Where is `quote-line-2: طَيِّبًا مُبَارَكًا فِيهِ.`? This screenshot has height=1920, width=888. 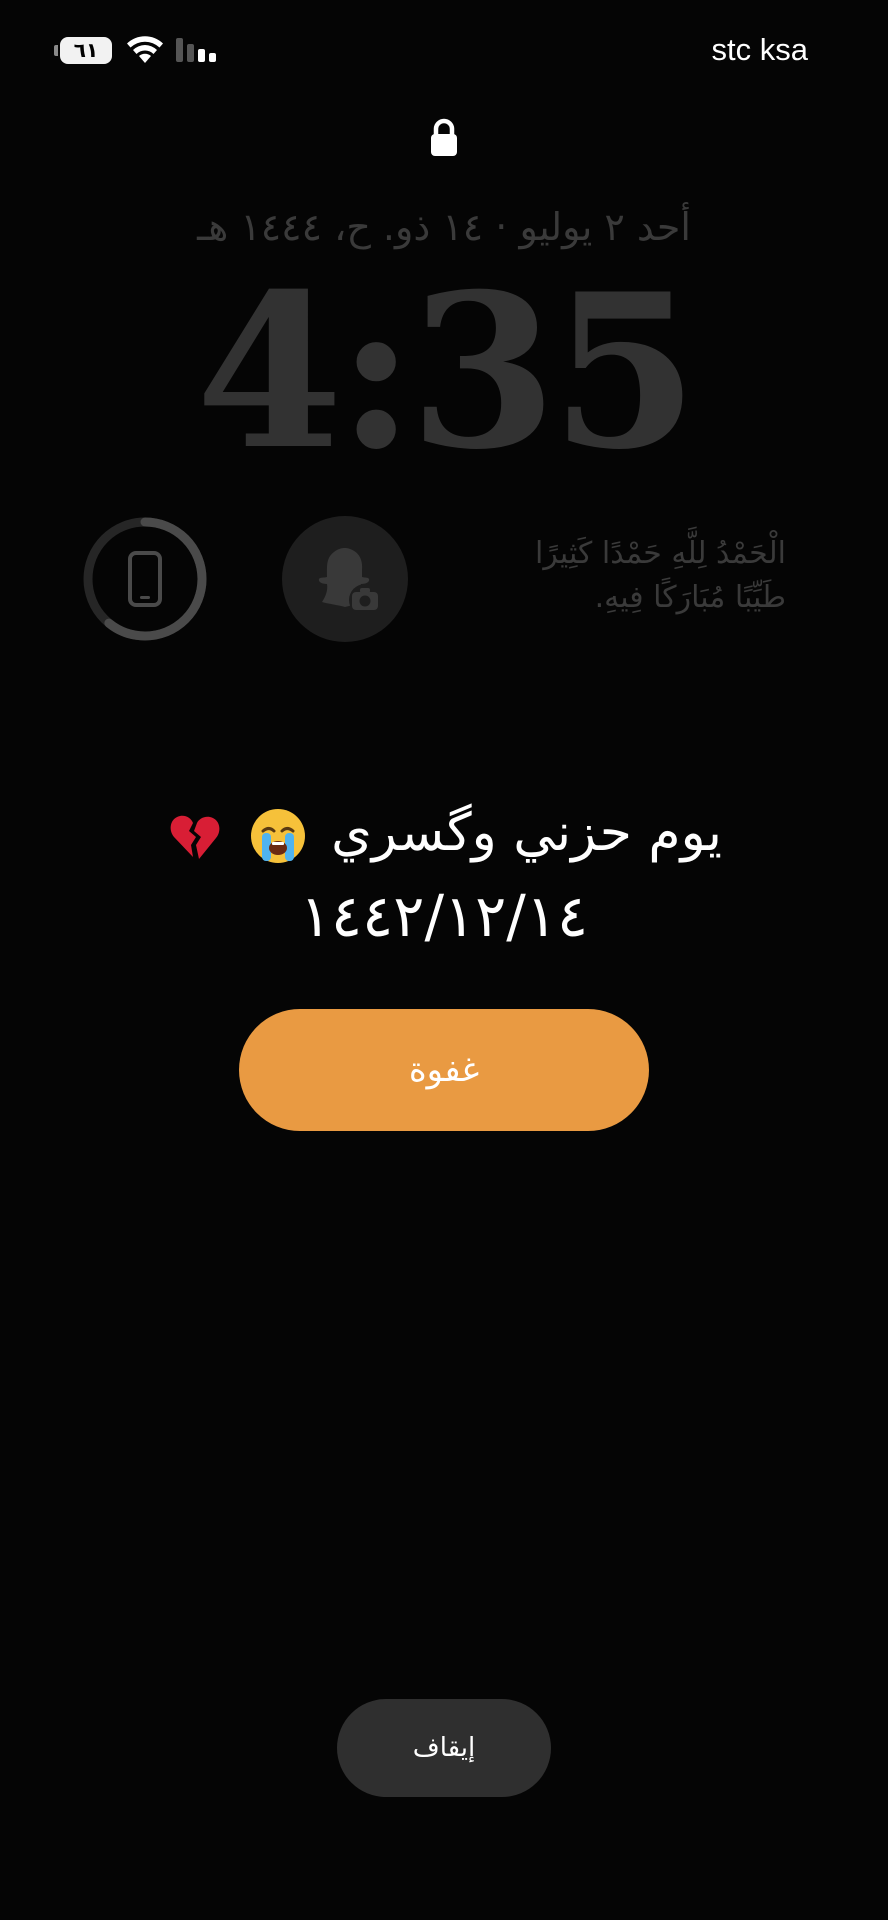
quote-line-2: طَيِّبًا مُبَارَكًا فِيهِ. is located at coordinates (690, 597).